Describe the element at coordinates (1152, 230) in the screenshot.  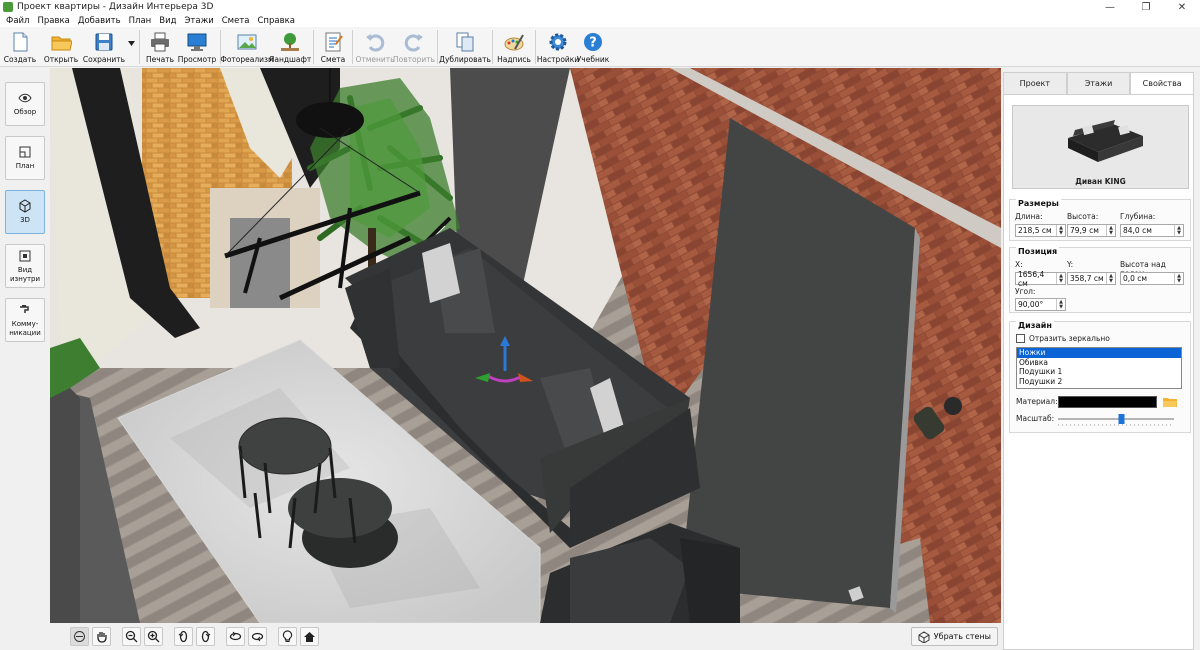
I see `depth-field: 84,0 см ▲ ▼` at that location.